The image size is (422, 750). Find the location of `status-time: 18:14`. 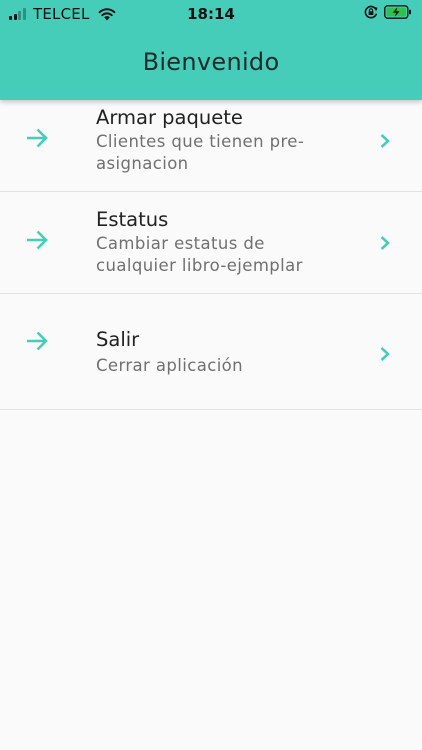

status-time: 18:14 is located at coordinates (211, 14).